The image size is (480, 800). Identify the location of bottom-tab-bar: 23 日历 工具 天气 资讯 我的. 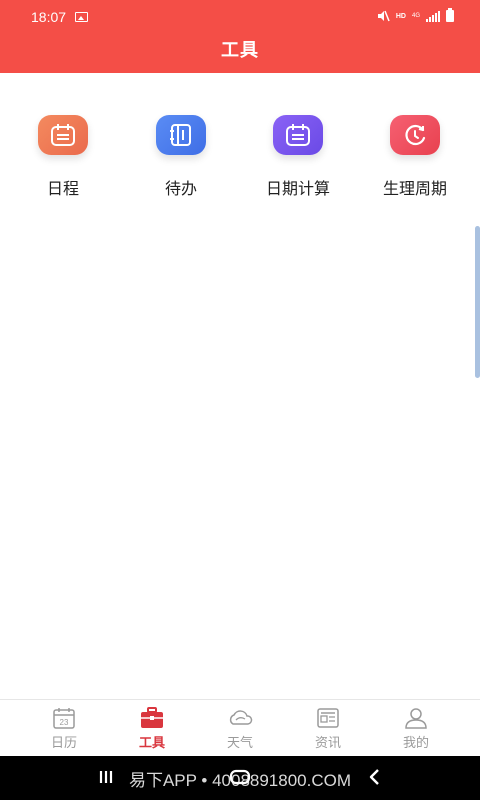
(240, 727).